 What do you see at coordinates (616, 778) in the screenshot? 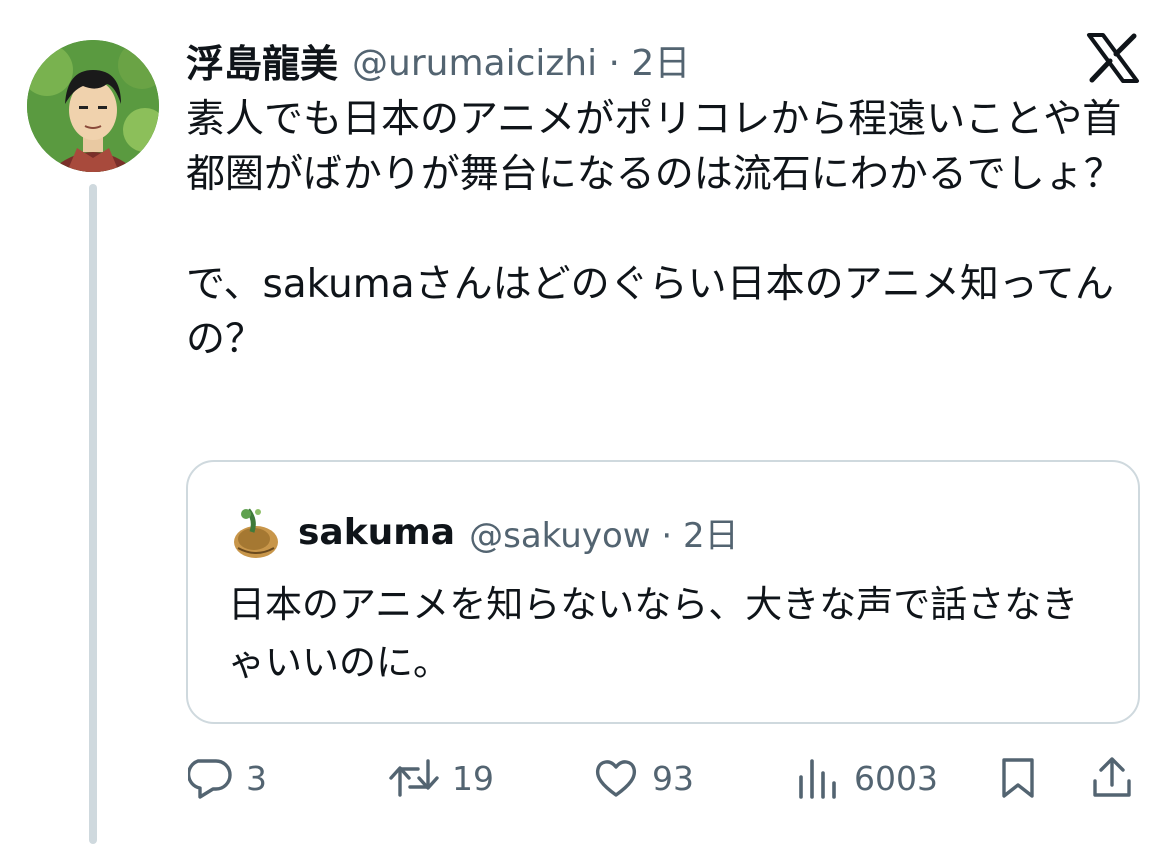
I see `heart-icon` at bounding box center [616, 778].